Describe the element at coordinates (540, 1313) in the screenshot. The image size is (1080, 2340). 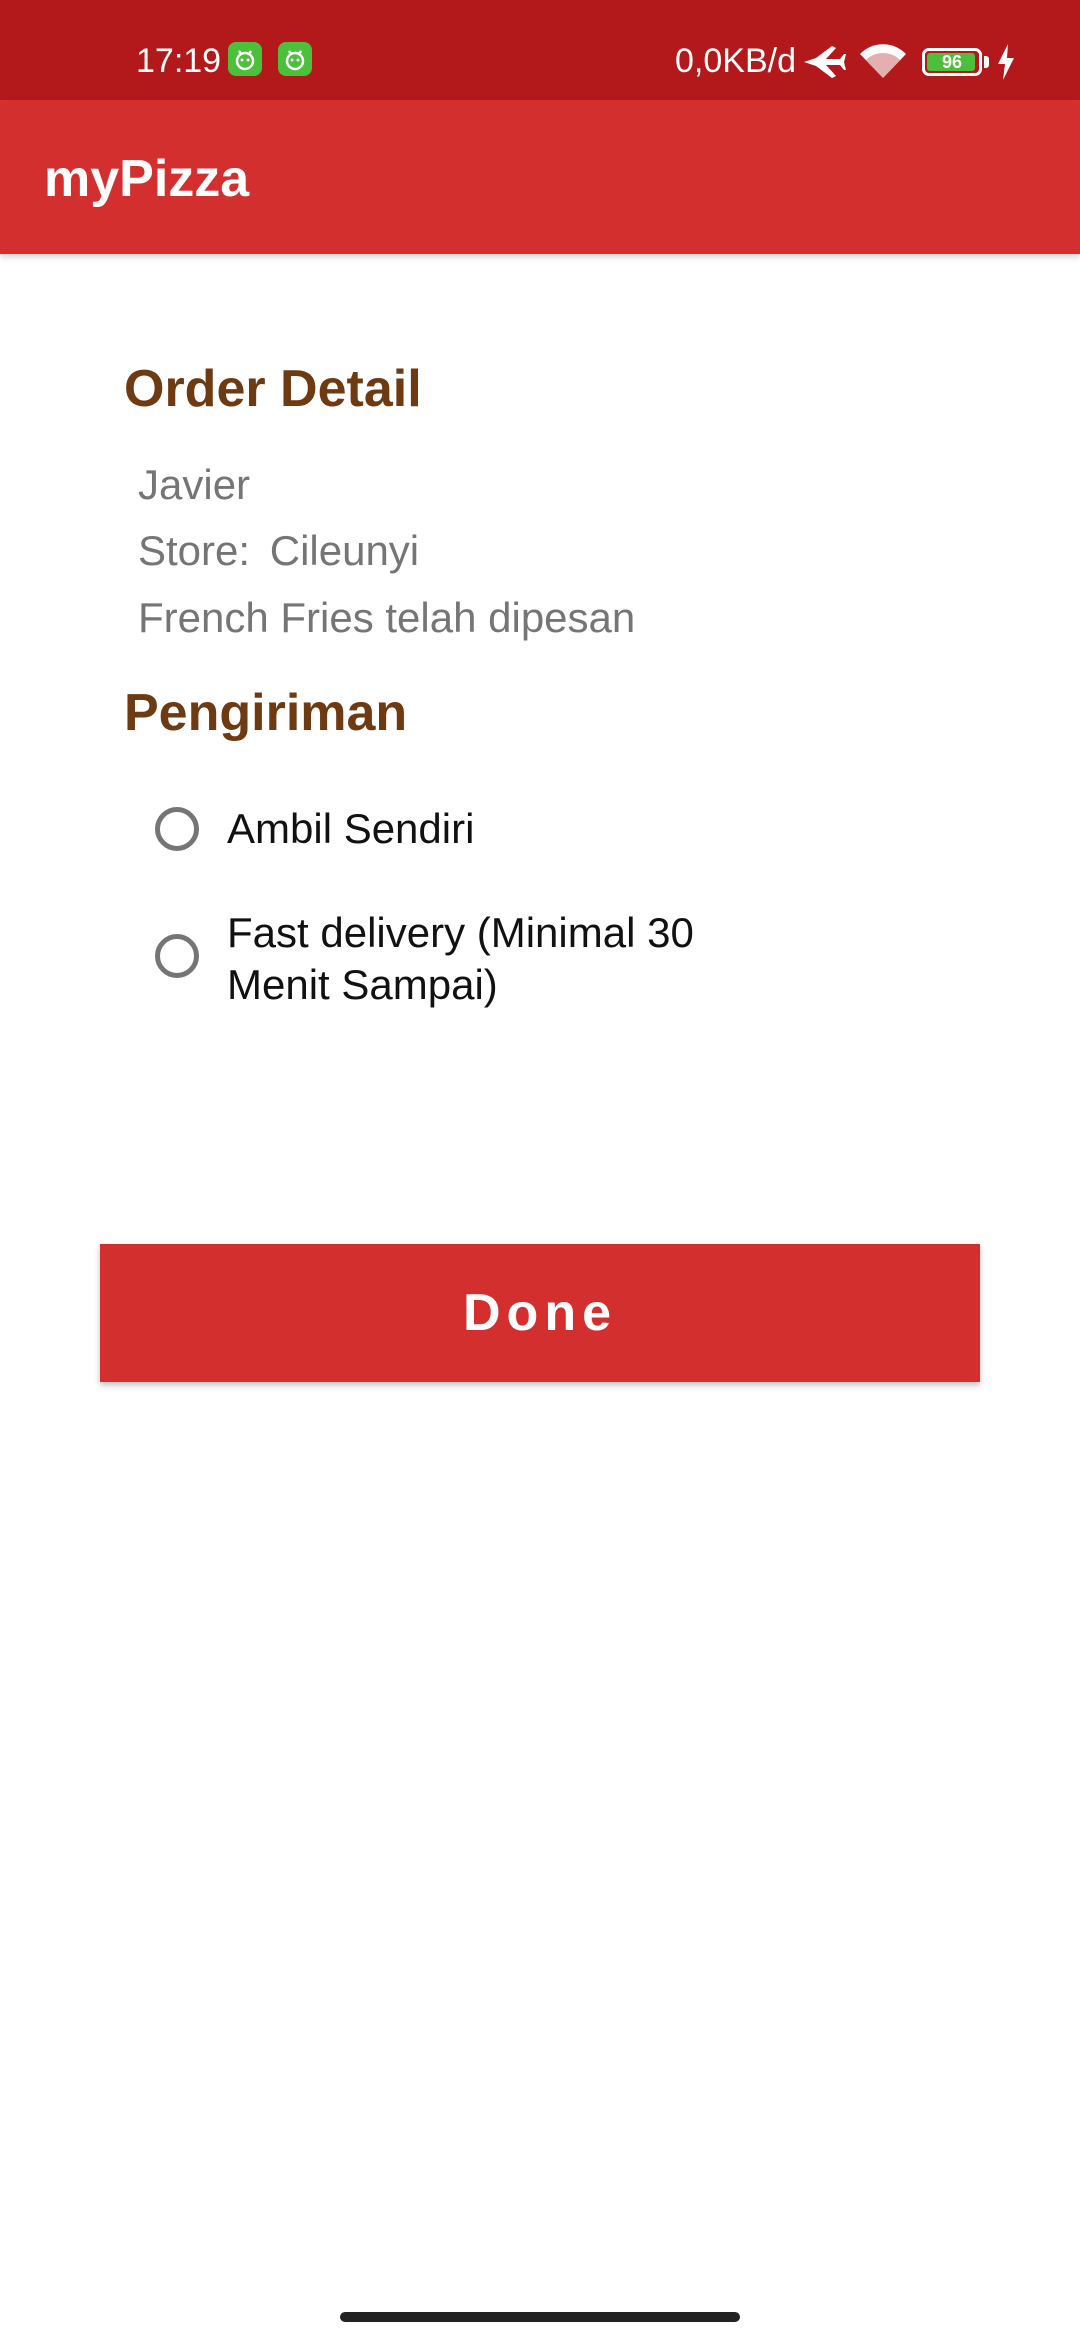
I see `done-button: Done` at that location.